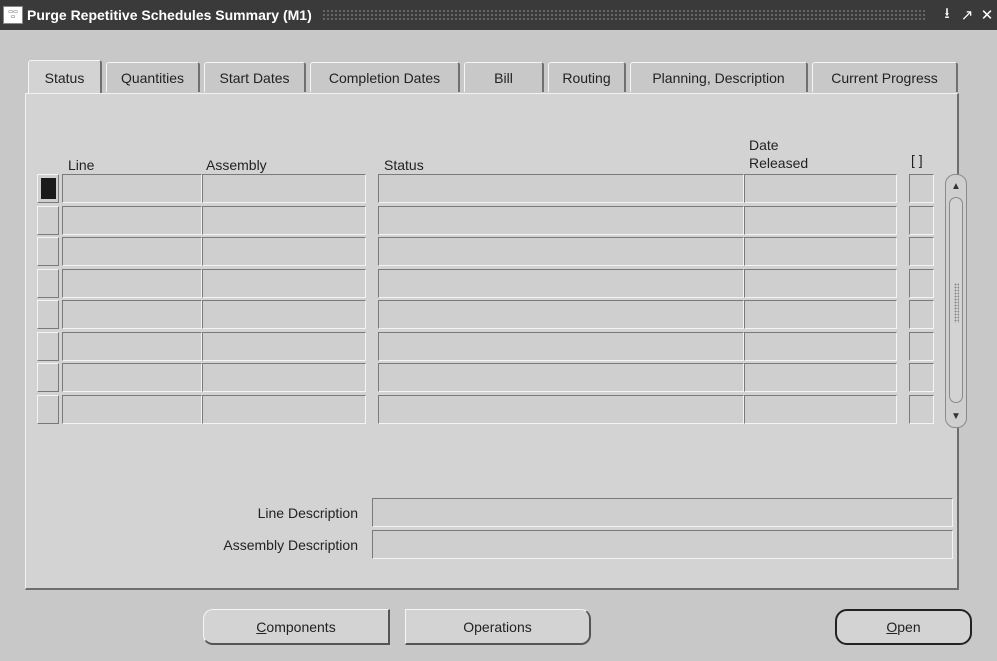  I want to click on tab-routing: Routing, so click(587, 77).